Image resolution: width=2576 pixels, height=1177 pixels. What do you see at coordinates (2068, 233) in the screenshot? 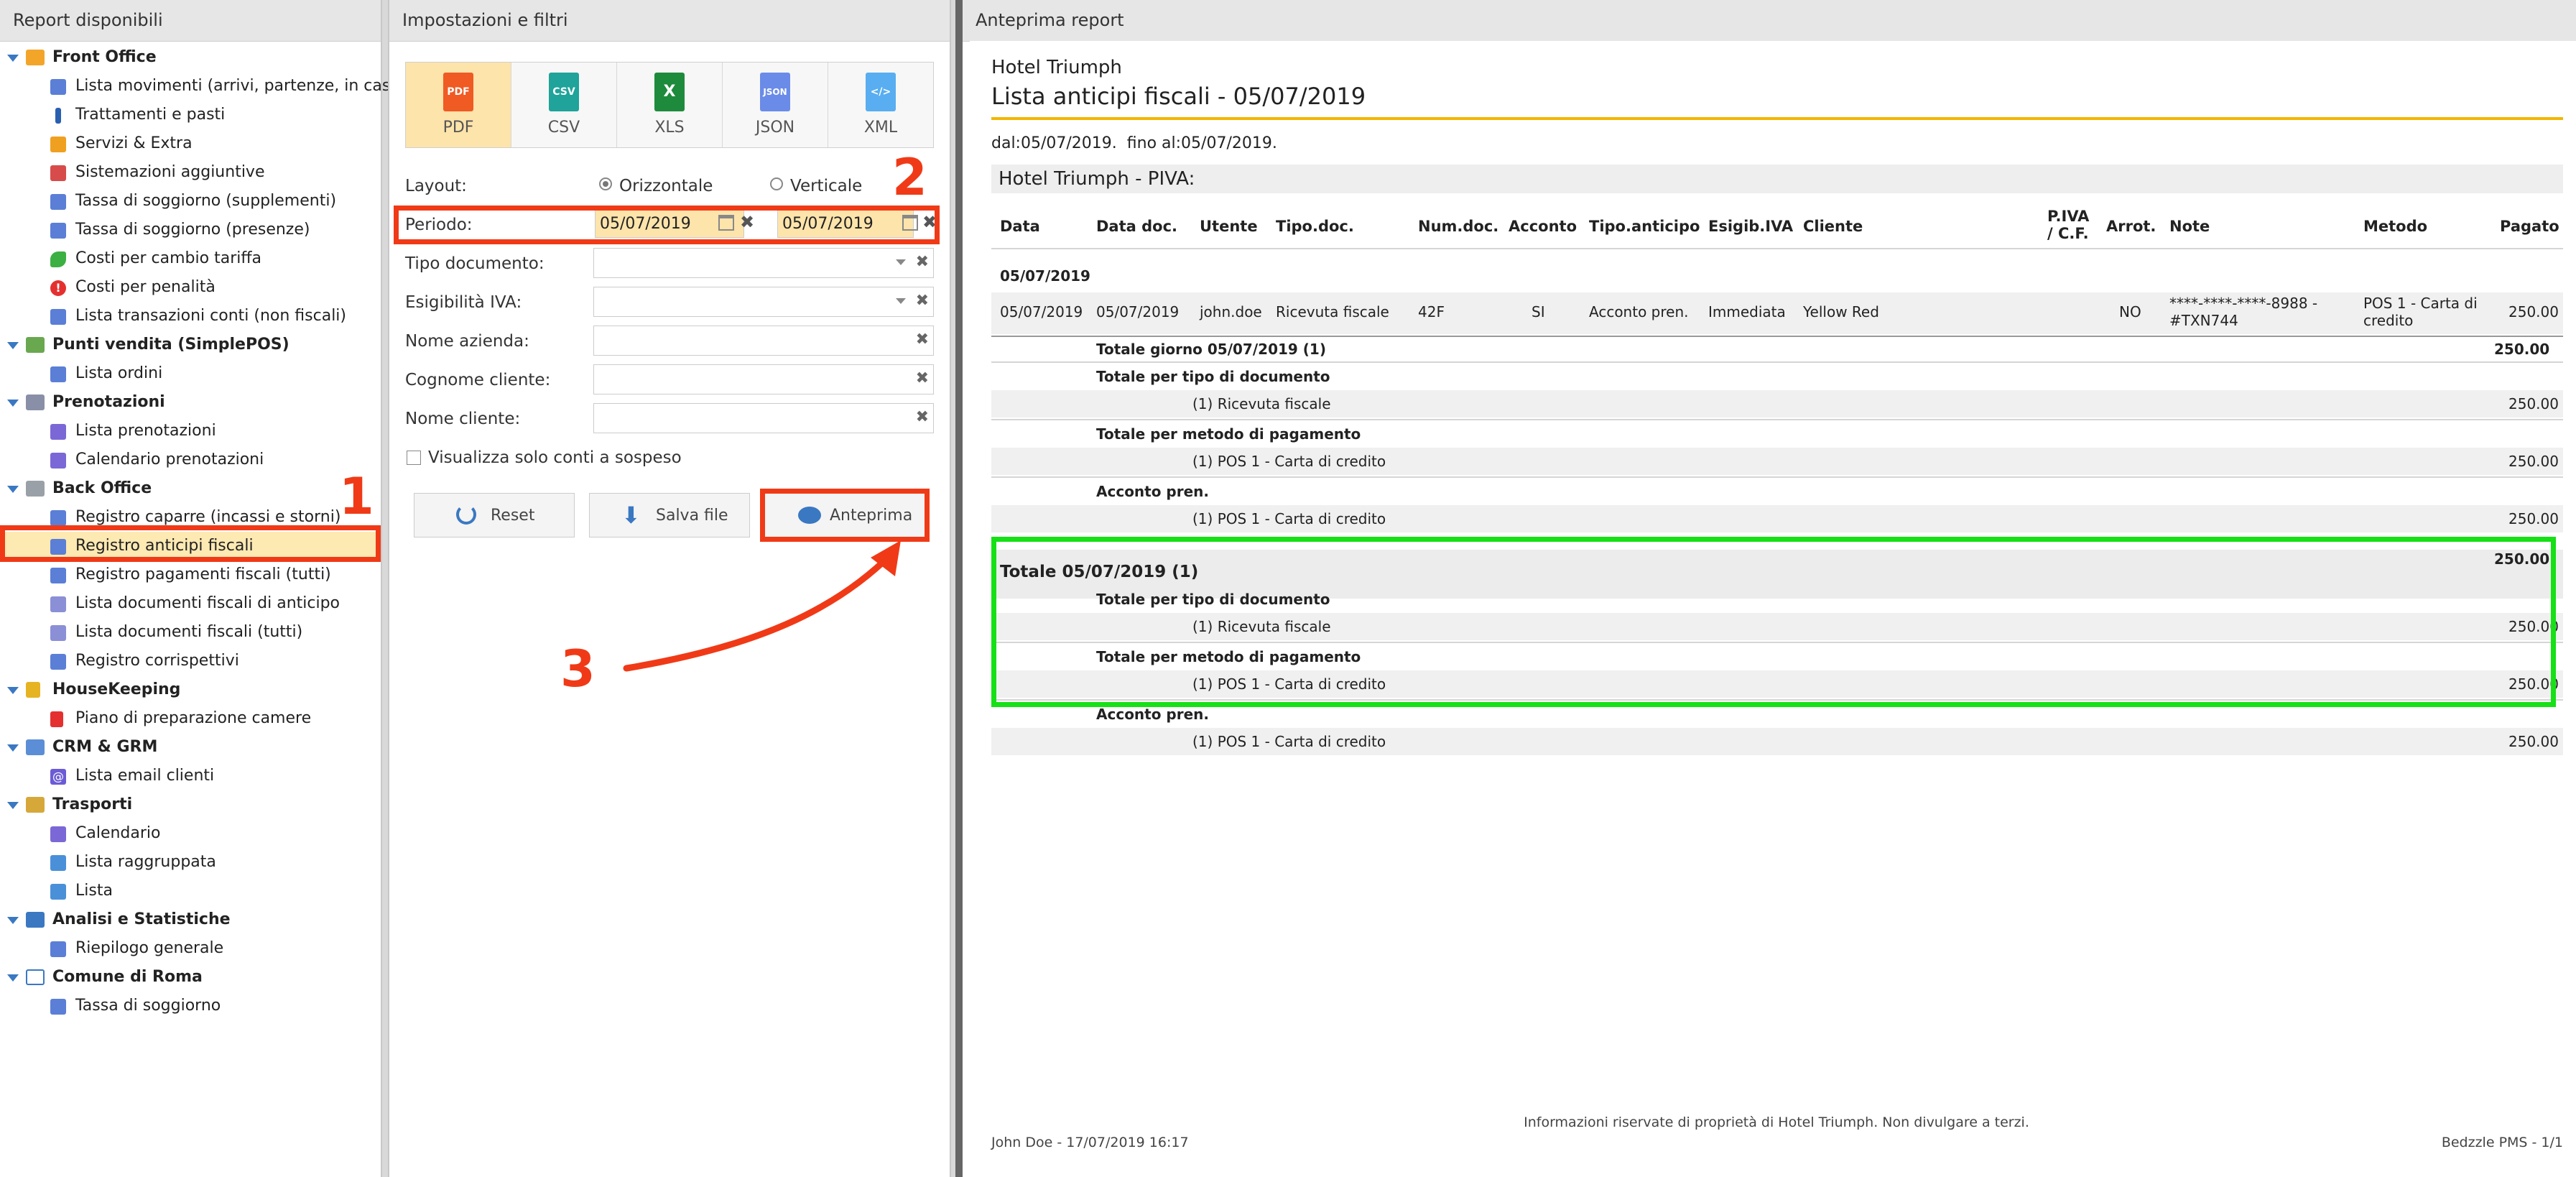
I see `col-header: / C.F.` at bounding box center [2068, 233].